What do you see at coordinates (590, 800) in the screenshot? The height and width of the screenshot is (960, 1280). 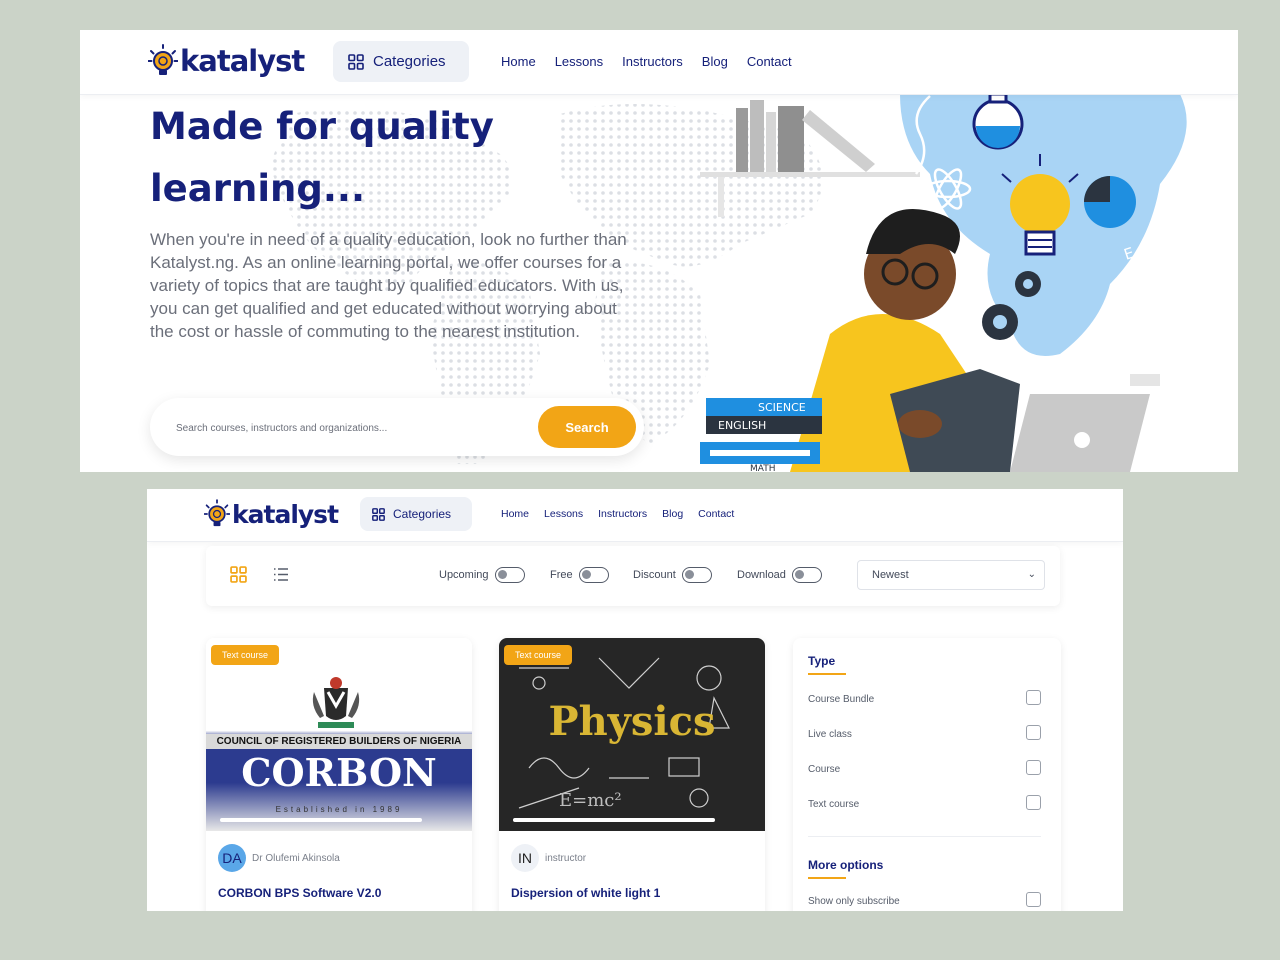 I see `formula-text: E=mc²` at bounding box center [590, 800].